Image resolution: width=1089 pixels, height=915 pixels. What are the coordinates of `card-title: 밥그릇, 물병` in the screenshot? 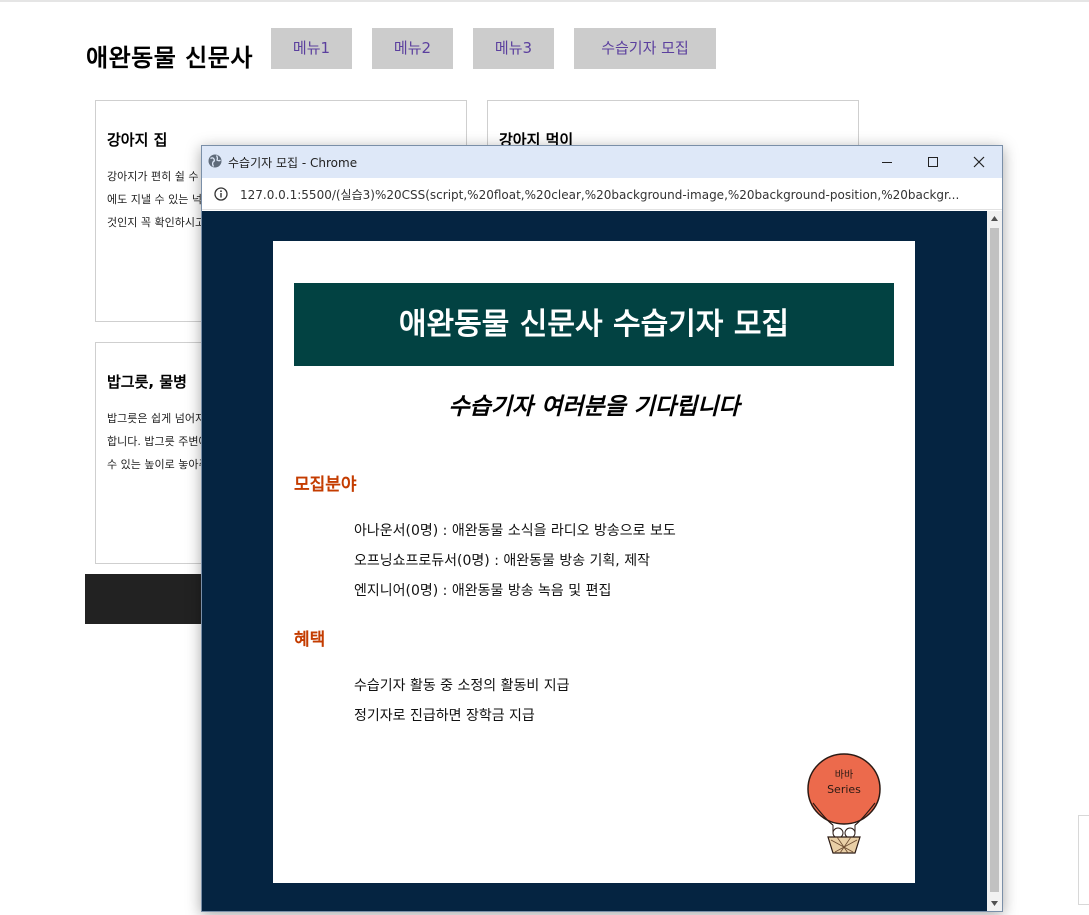 It's located at (147, 382).